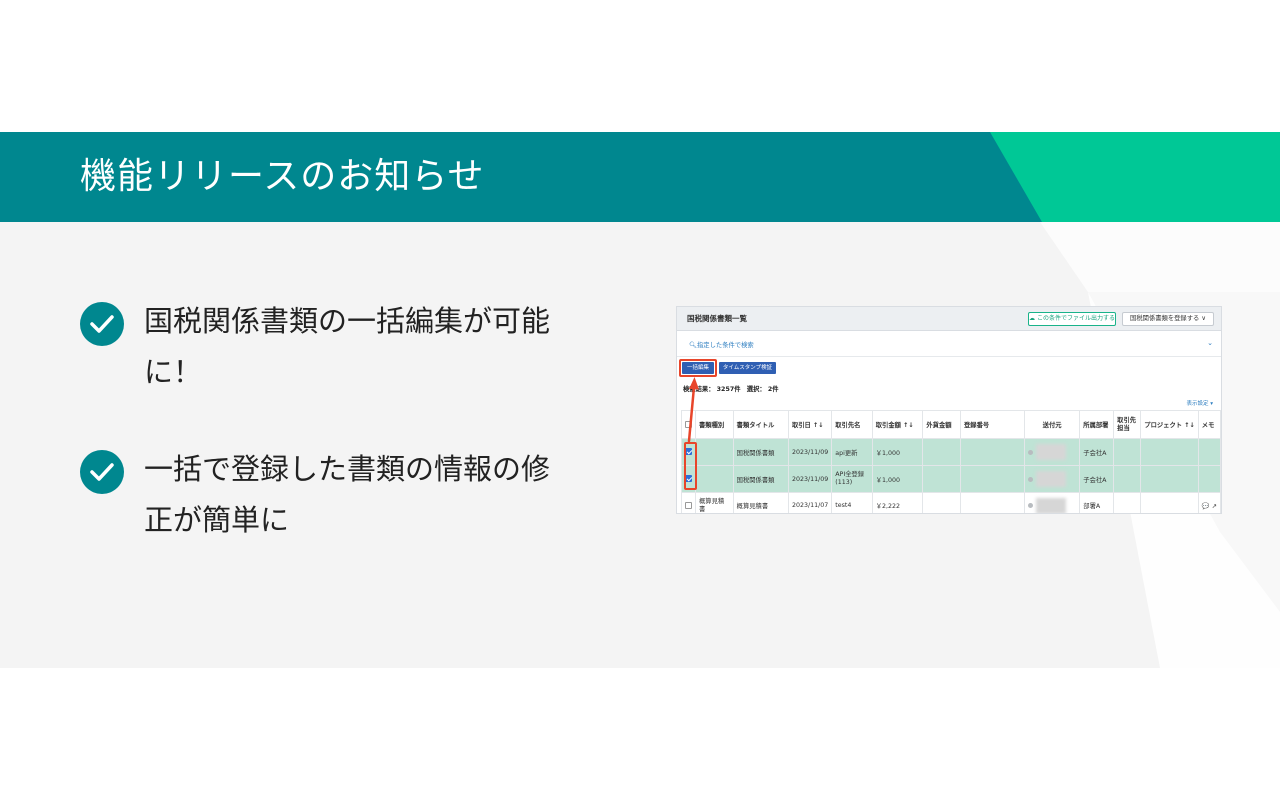  I want to click on screenshot-title: 国税関係書類一覧, so click(717, 318).